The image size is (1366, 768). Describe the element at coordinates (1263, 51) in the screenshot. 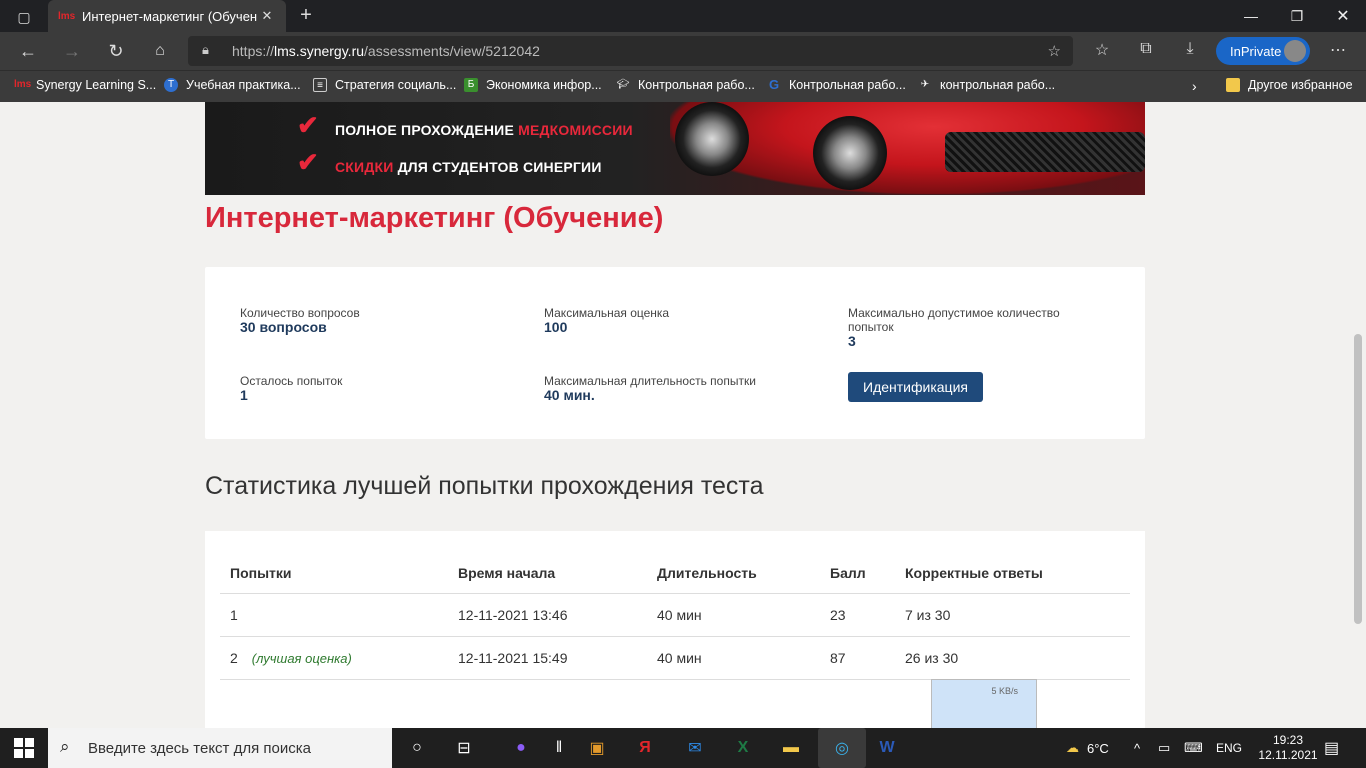

I see `inprivate-button: InPrivate` at that location.